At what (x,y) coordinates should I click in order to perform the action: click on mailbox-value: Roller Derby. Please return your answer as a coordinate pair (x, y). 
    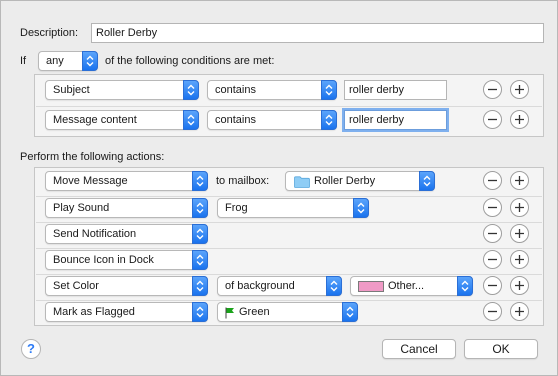
    Looking at the image, I should click on (345, 181).